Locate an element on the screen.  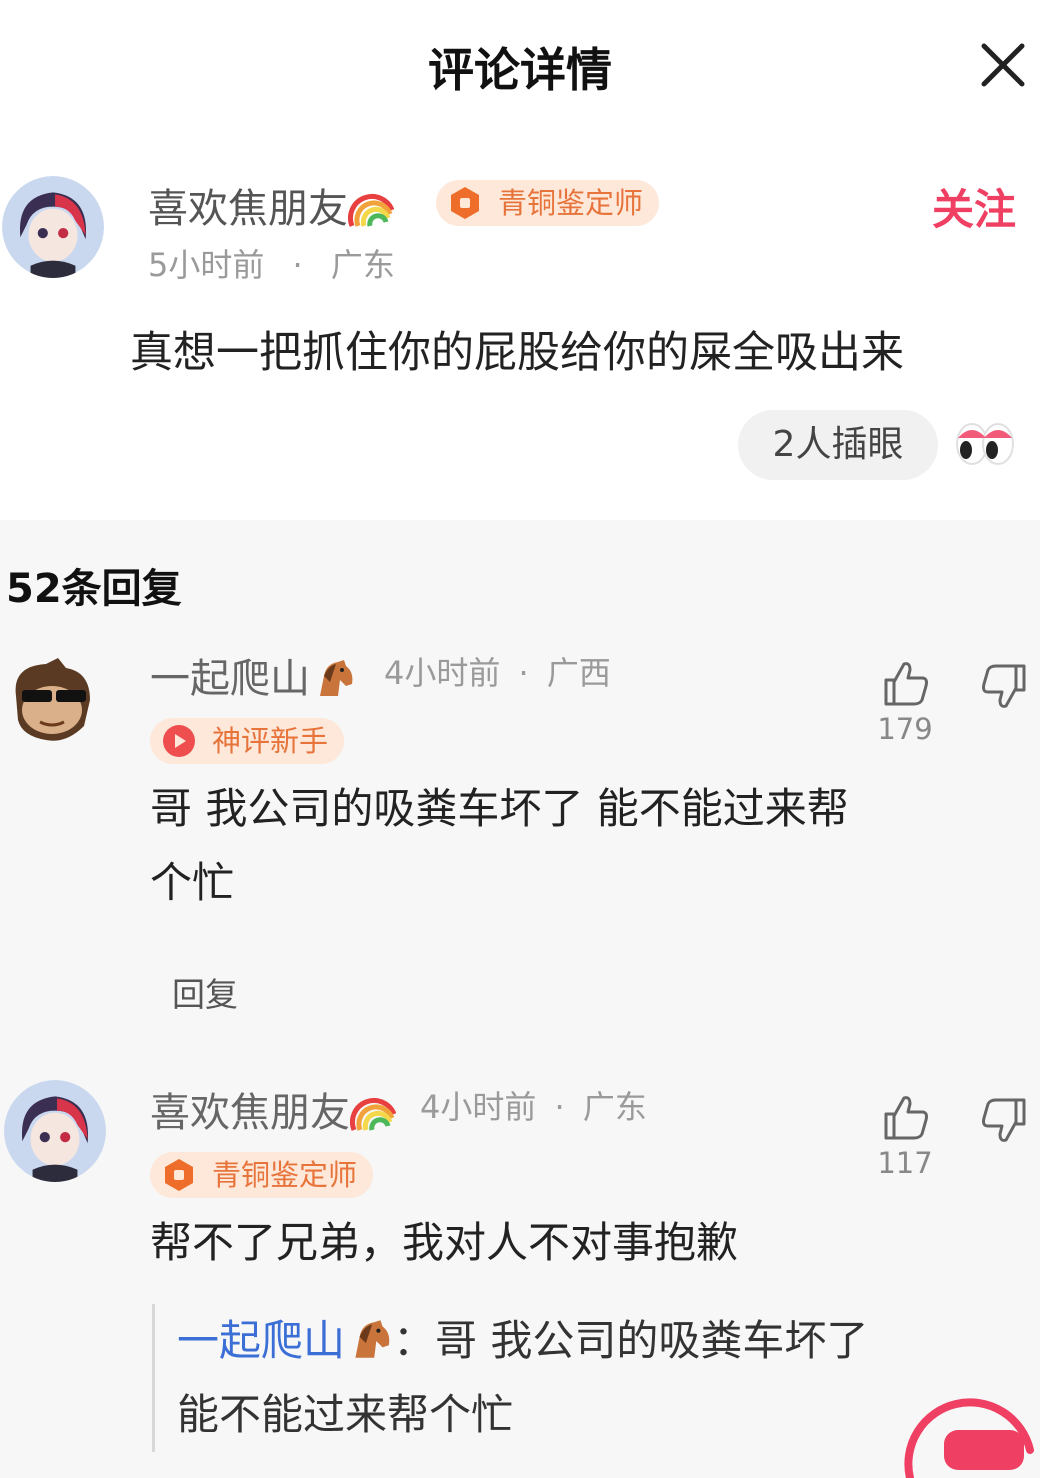
like-count: 117 is located at coordinates (905, 1163).